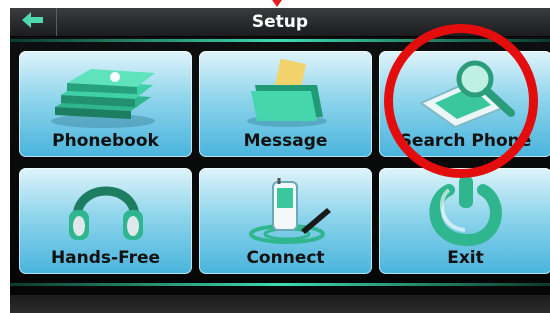 The image size is (550, 313). What do you see at coordinates (280, 40) in the screenshot?
I see `top-accent-line` at bounding box center [280, 40].